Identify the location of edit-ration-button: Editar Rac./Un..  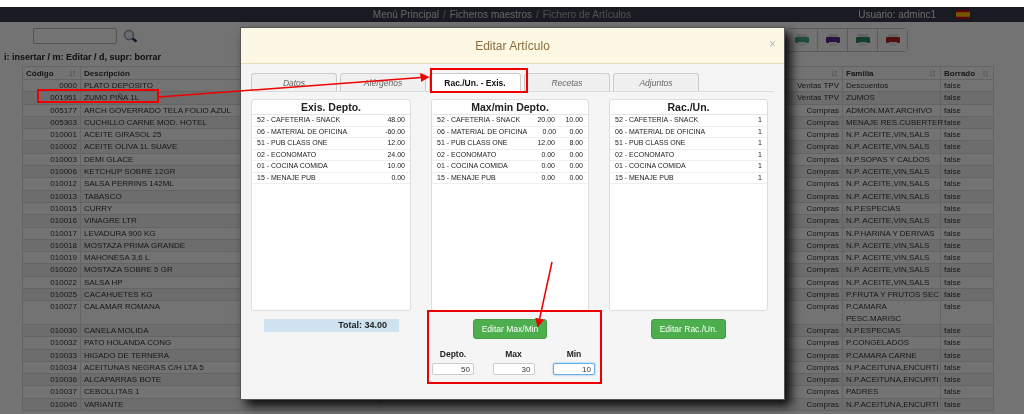
(688, 329).